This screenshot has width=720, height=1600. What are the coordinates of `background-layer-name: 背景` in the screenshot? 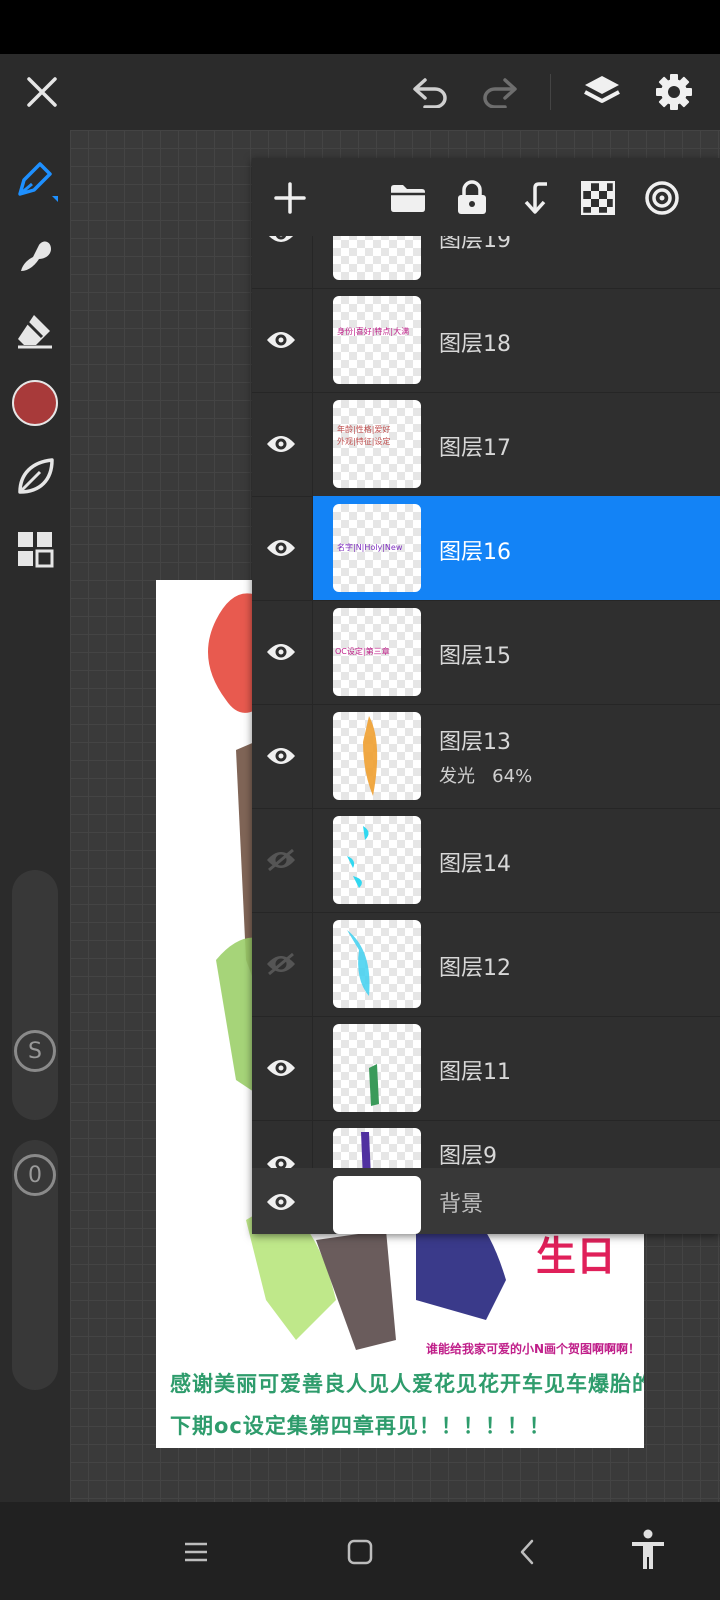 It's located at (461, 1204).